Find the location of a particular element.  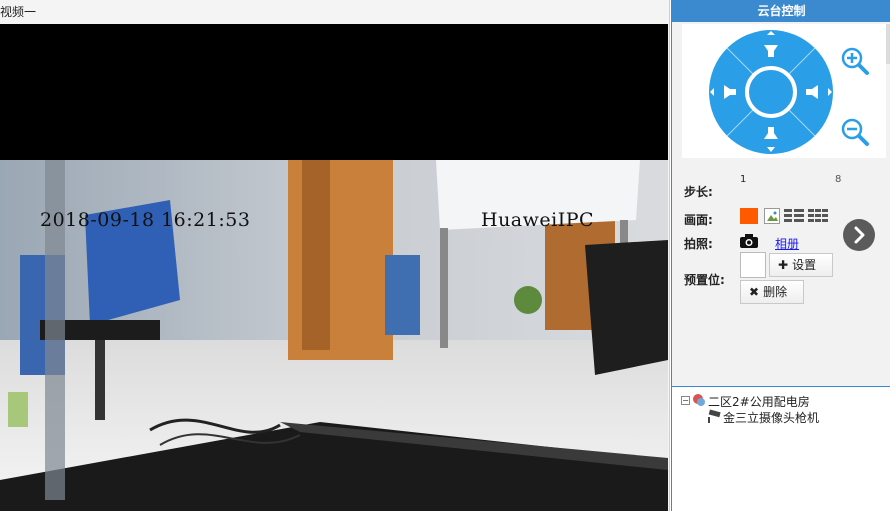

preset-input is located at coordinates (753, 265).